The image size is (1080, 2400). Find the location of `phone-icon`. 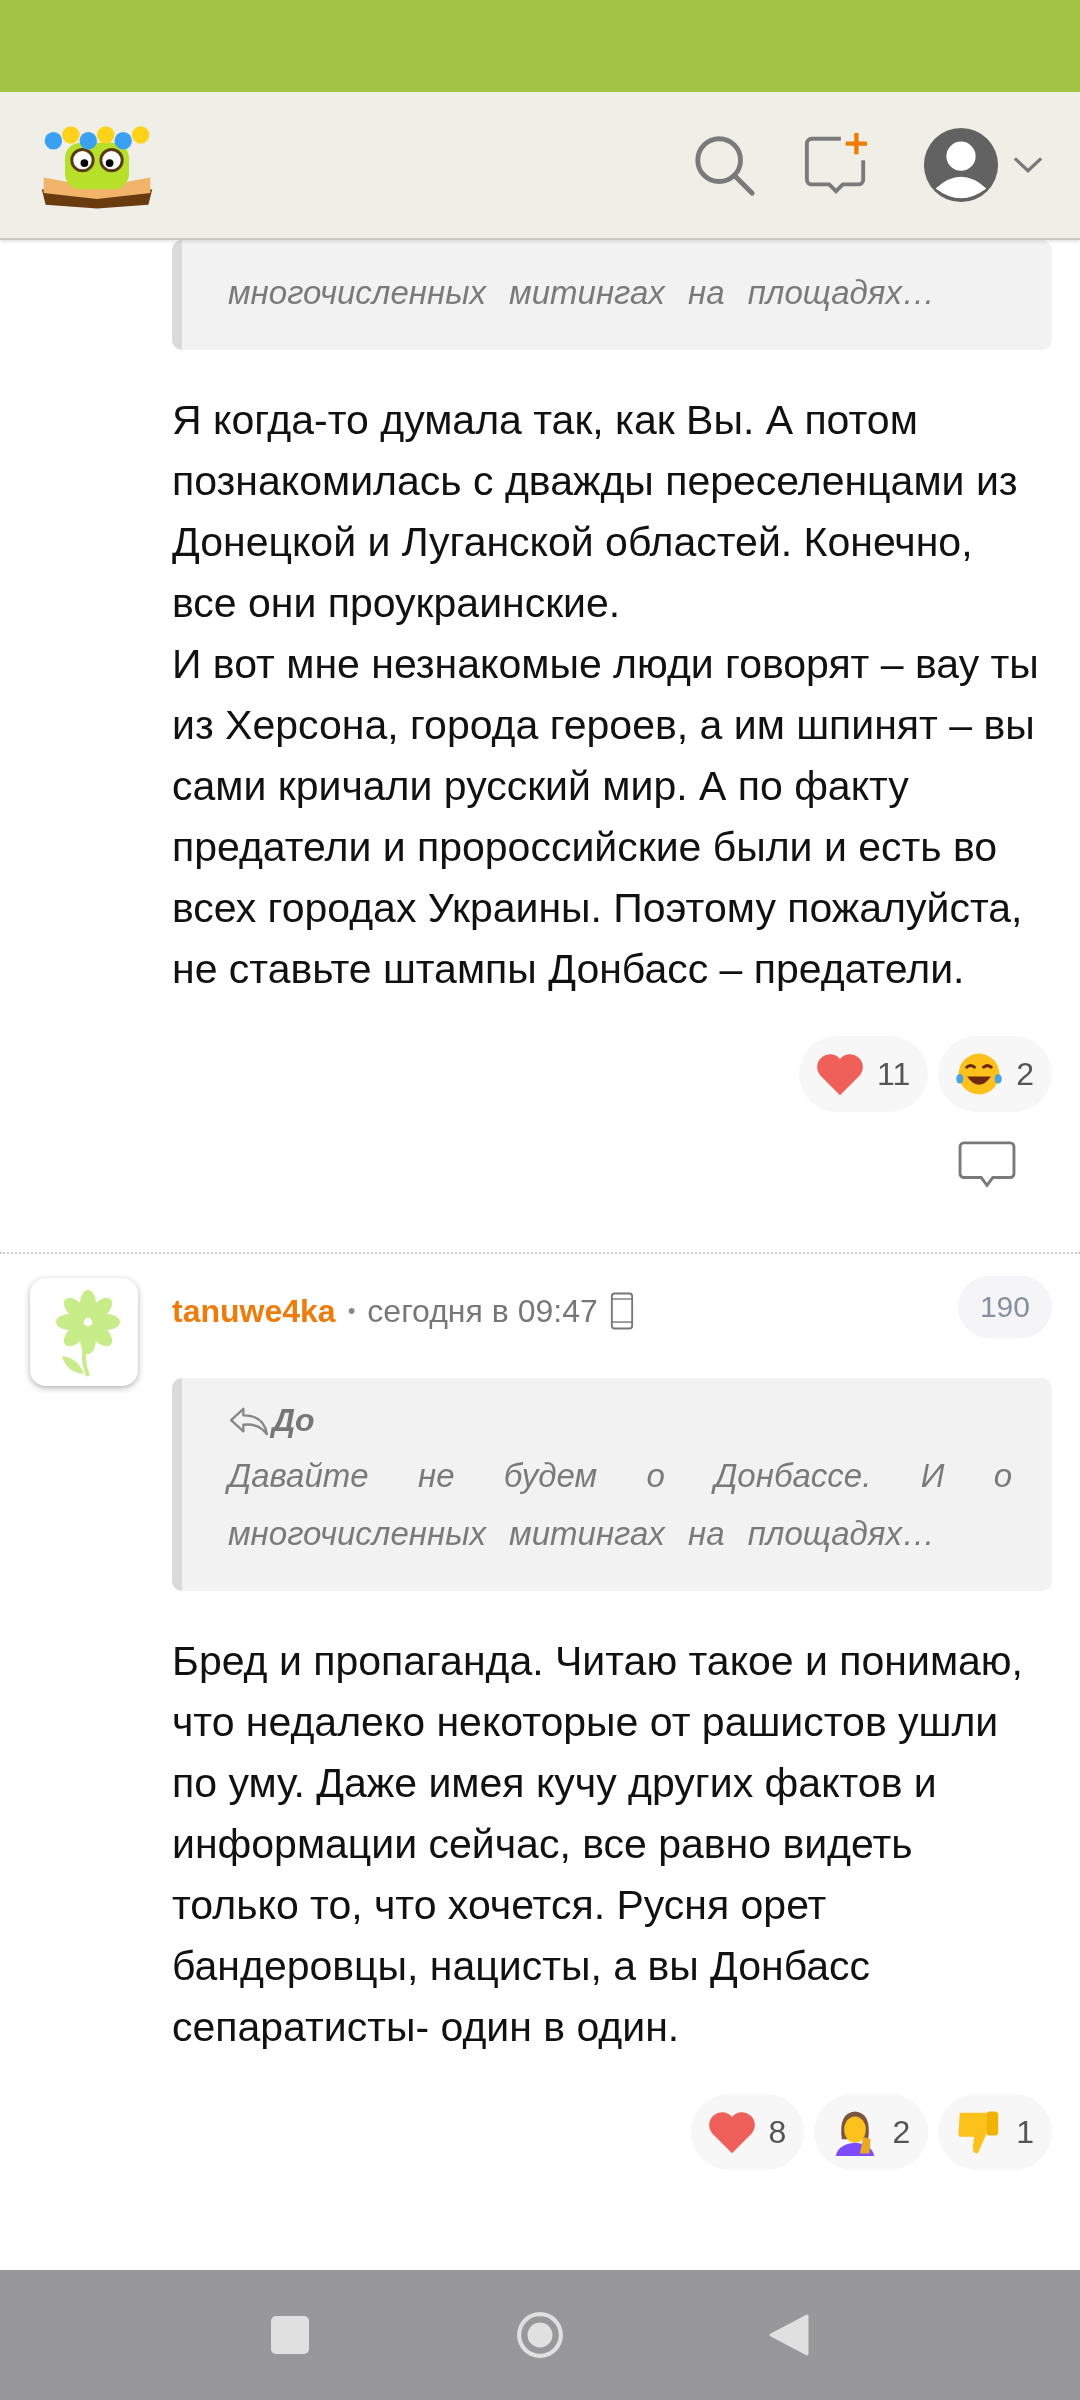

phone-icon is located at coordinates (621, 1311).